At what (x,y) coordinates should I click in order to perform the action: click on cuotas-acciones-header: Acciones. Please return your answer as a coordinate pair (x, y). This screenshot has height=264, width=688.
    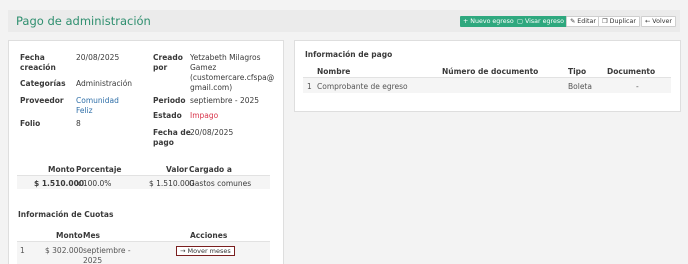
    Looking at the image, I should click on (209, 235).